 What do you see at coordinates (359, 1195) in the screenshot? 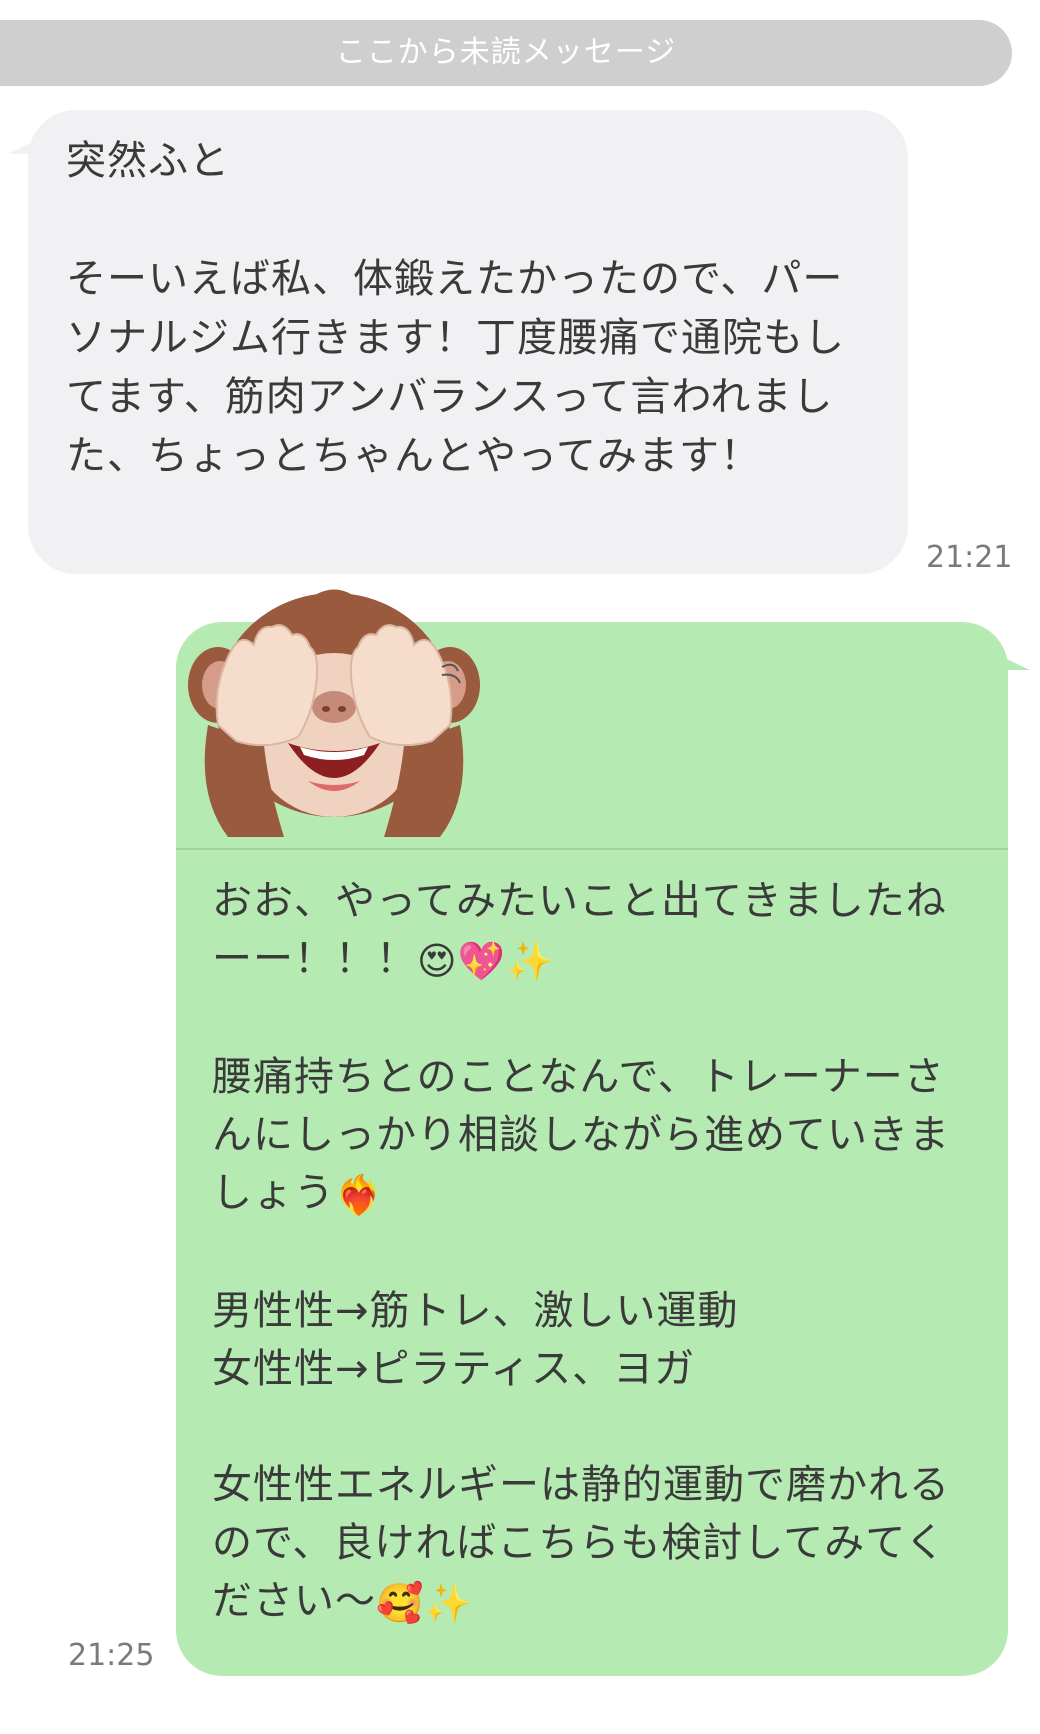
I see `heart-on-fire-emoji: ❤️‍🔥` at bounding box center [359, 1195].